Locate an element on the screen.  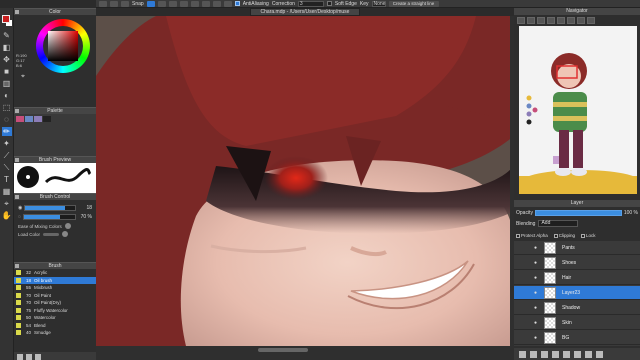
canvas-horizontal-scrollbar is located at coordinates (283, 350).